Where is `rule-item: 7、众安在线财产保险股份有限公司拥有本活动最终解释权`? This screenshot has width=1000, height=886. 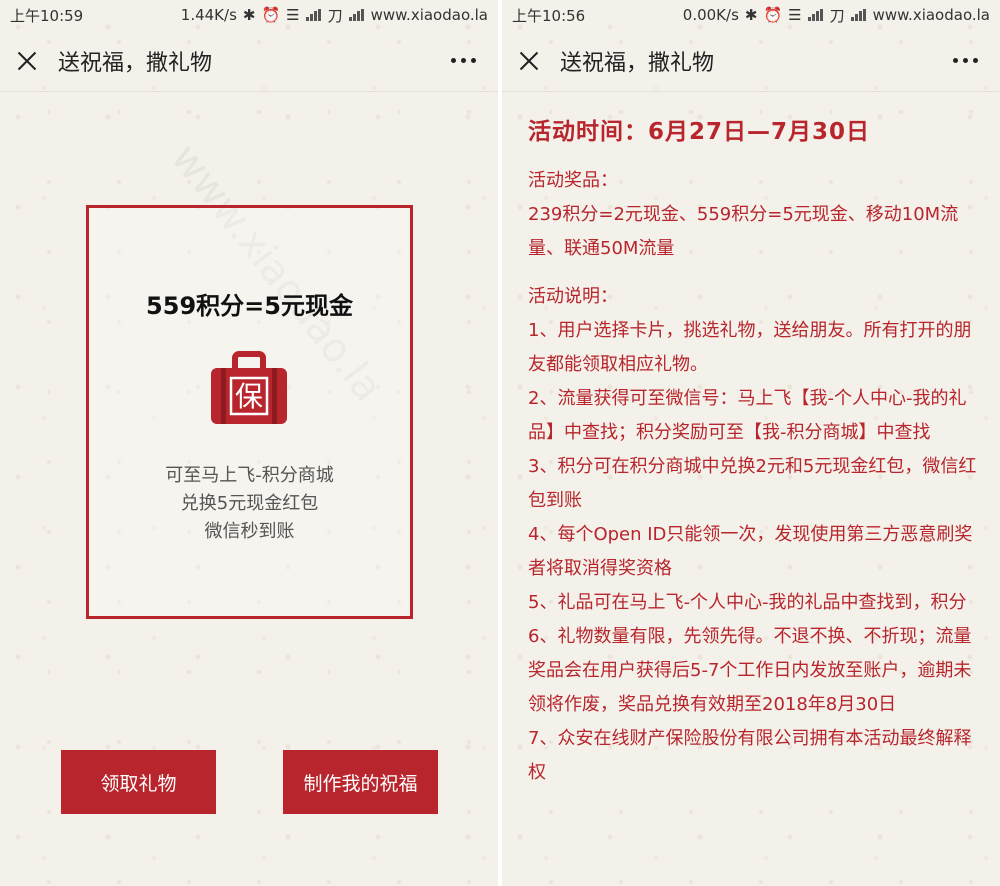
rule-item: 7、众安在线财产保险股份有限公司拥有本活动最终解释权 is located at coordinates (750, 755).